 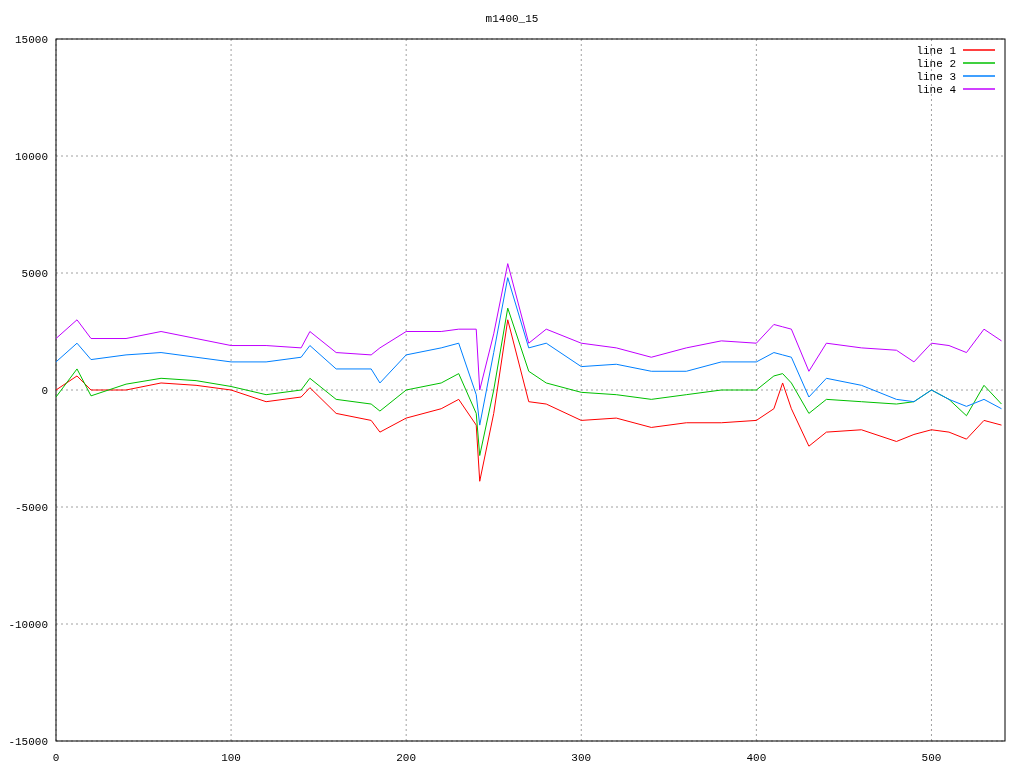 I want to click on x-tick-label: 0, so click(x=56, y=758).